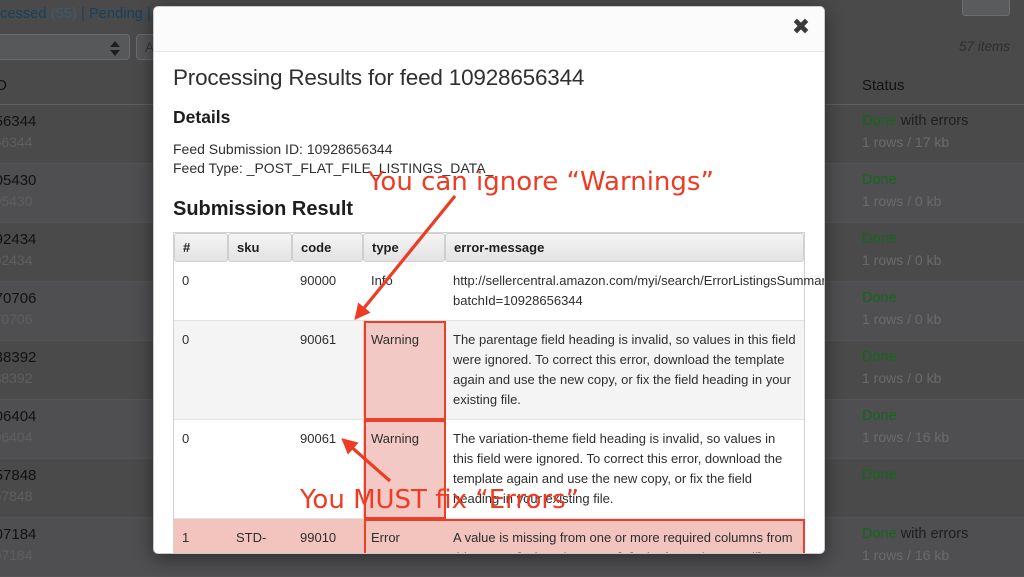 The width and height of the screenshot is (1024, 577). I want to click on table-head: # sku code type error-message, so click(489, 247).